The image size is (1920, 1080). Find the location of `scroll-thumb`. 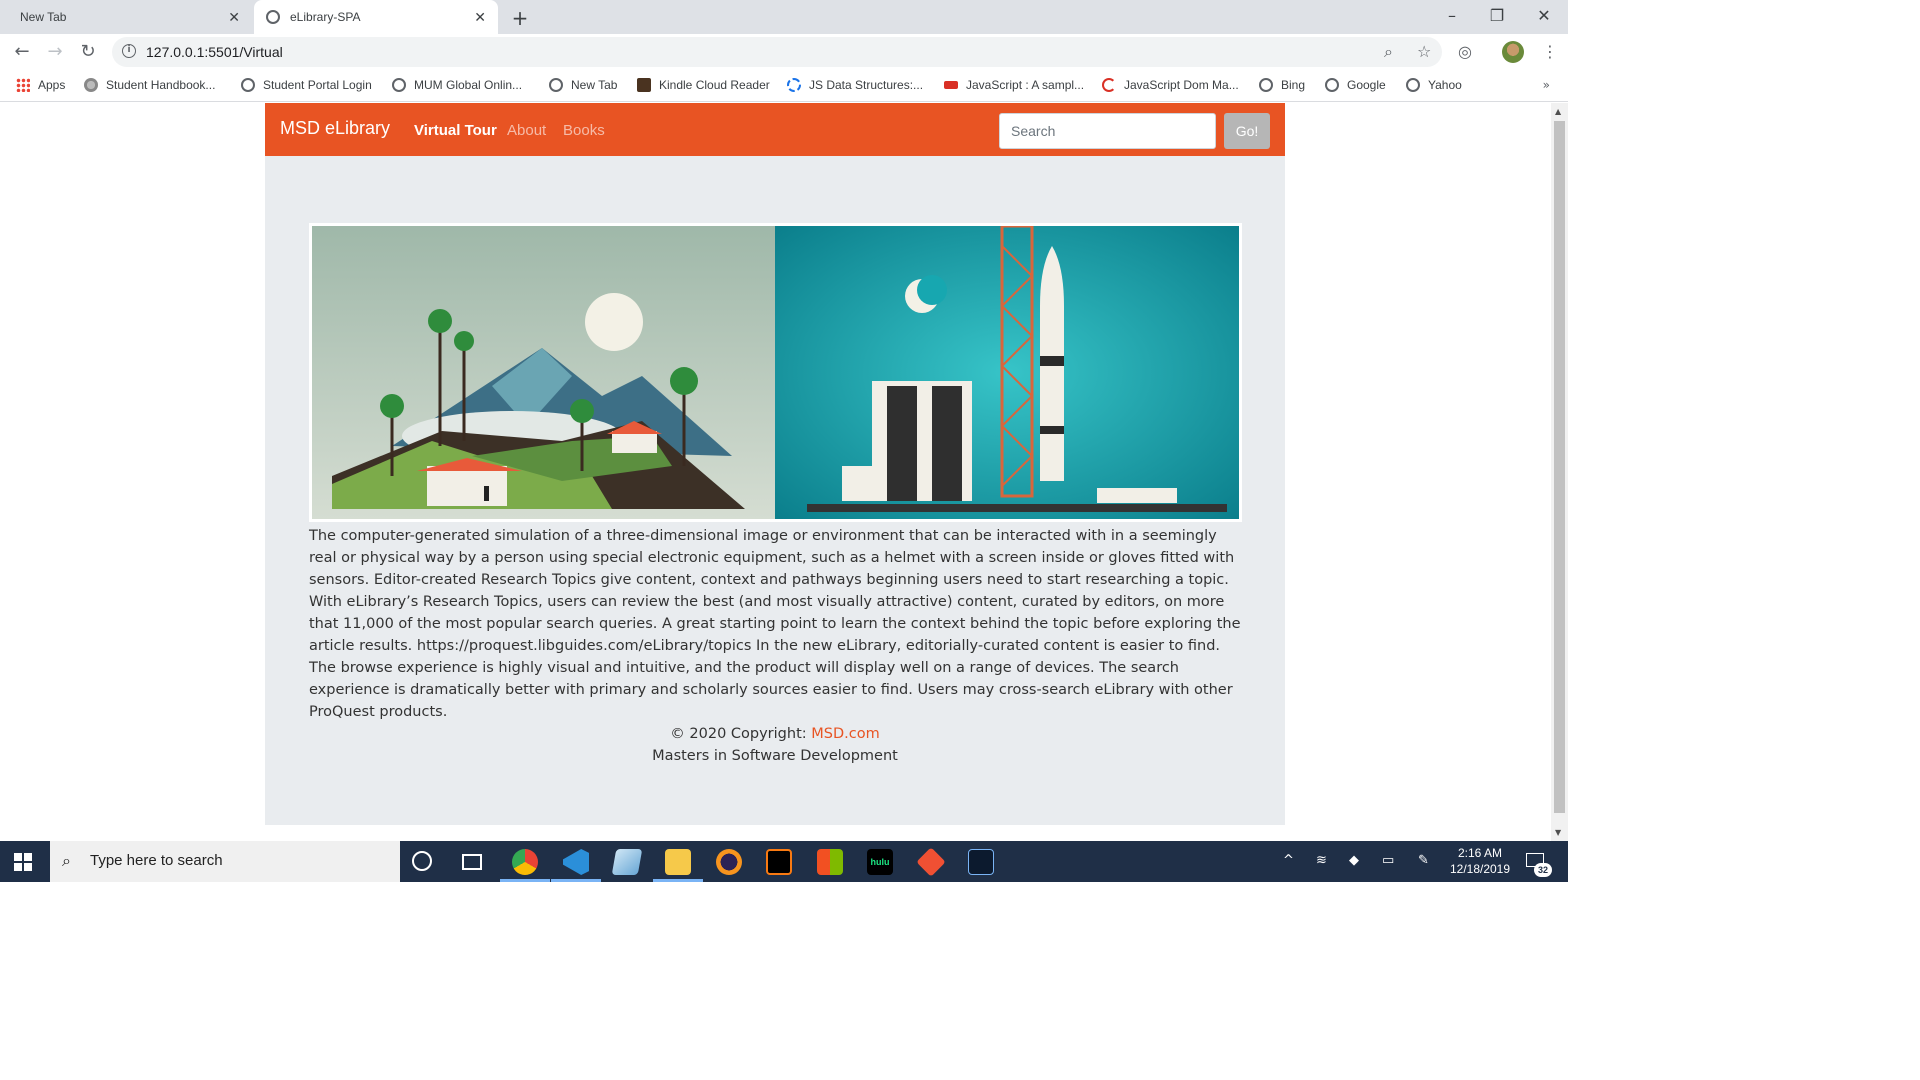

scroll-thumb is located at coordinates (1559, 467).